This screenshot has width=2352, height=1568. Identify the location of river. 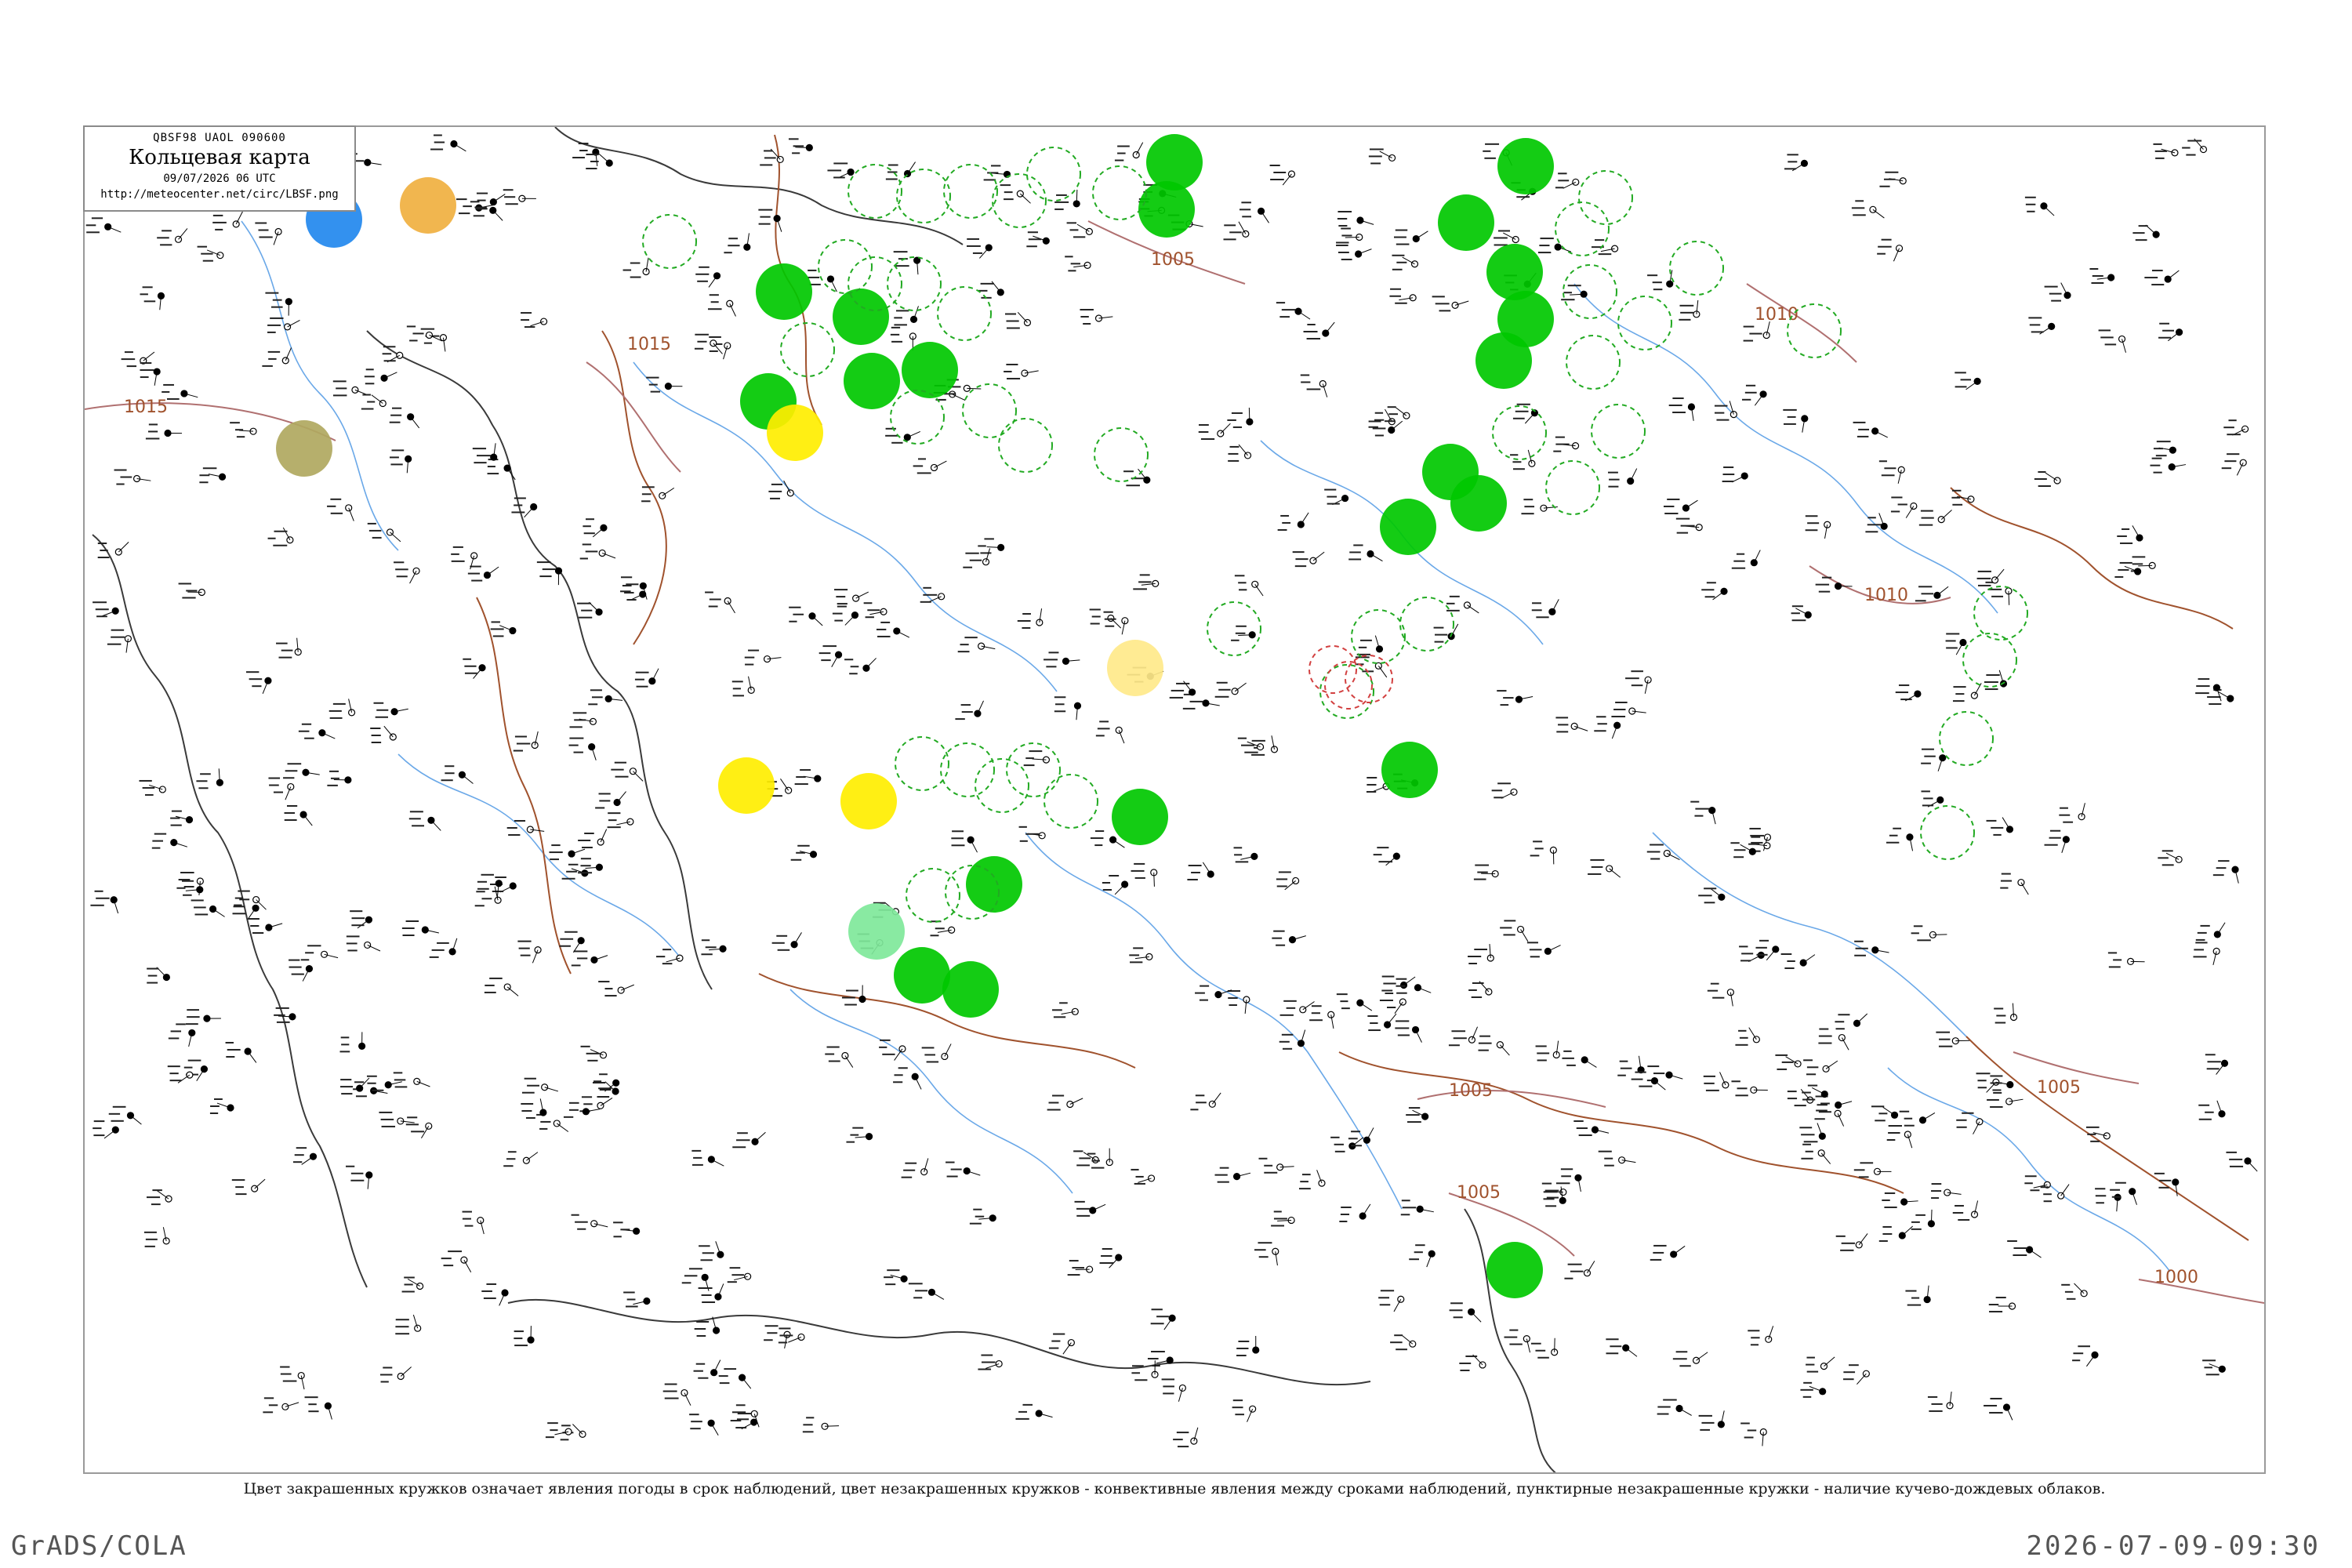
(931, 1091).